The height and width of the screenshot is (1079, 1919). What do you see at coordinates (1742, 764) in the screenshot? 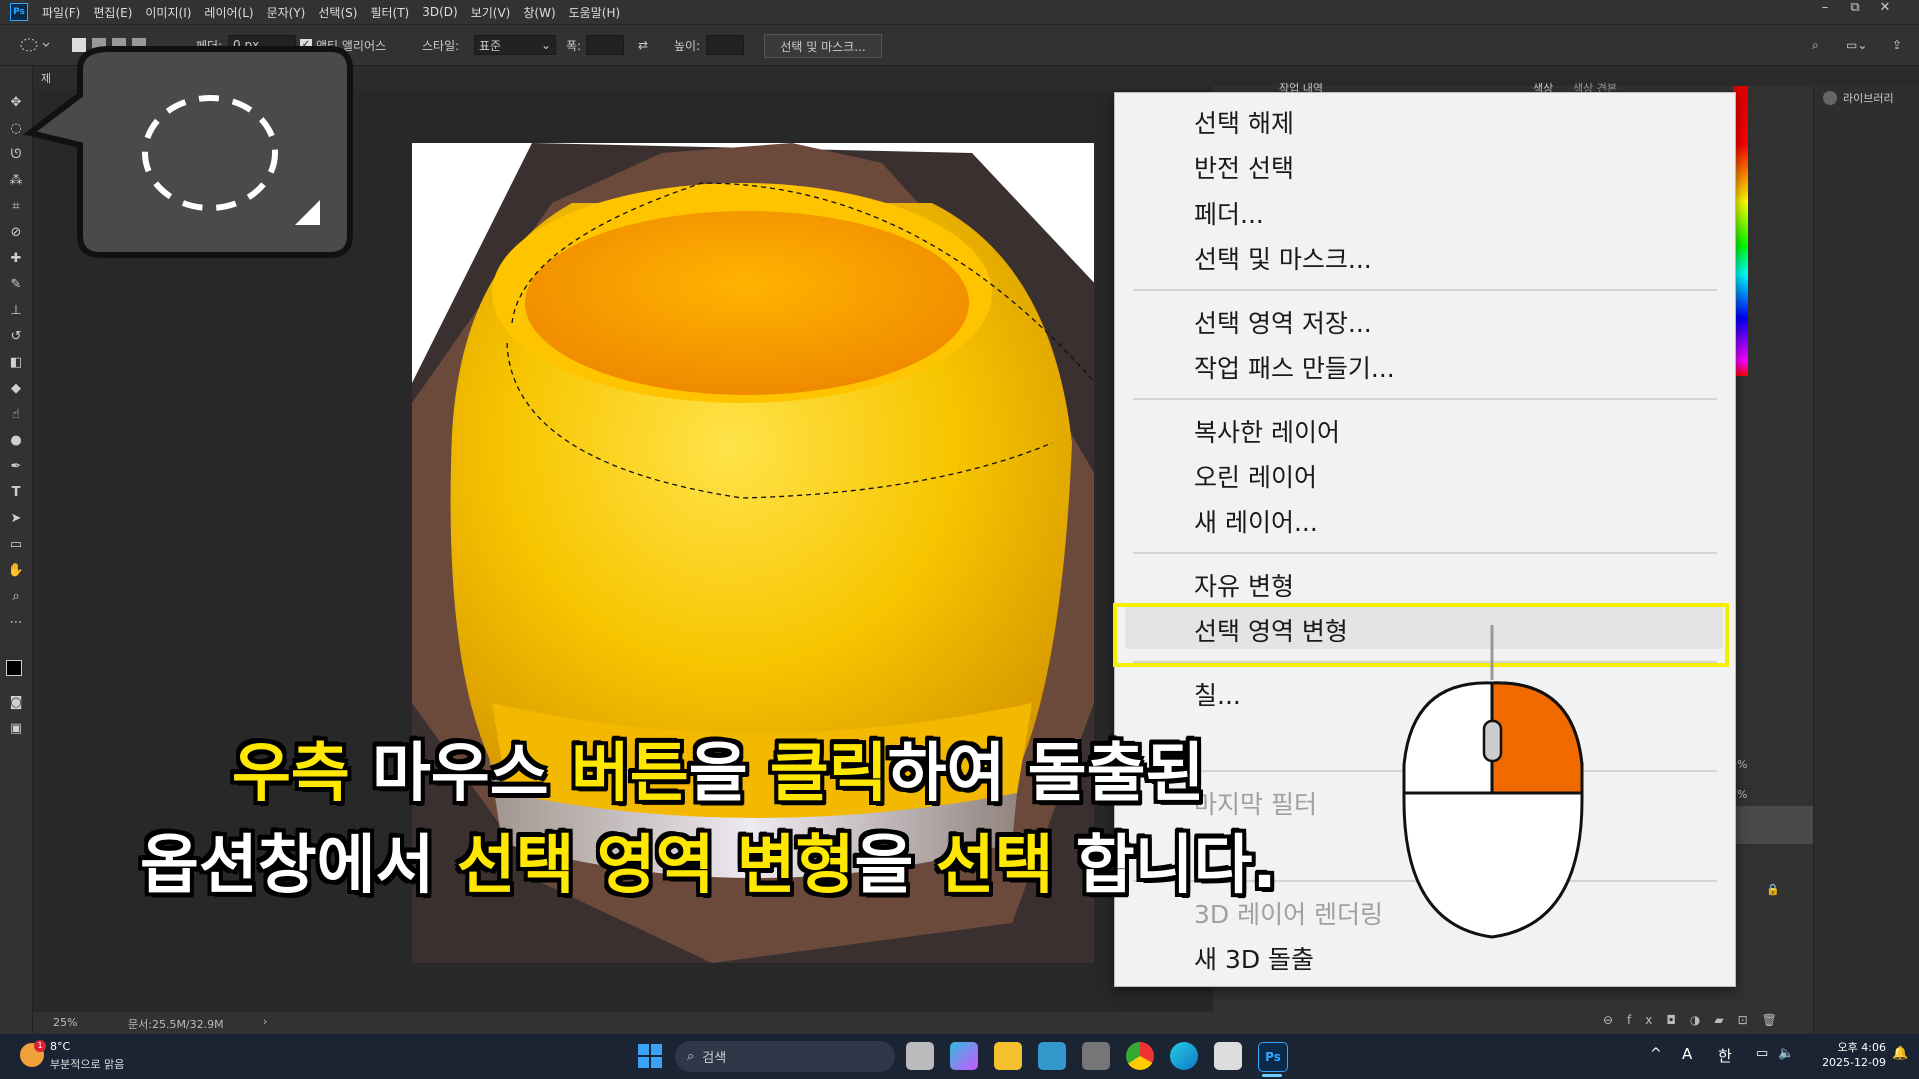
I see `opacity-unit-1: %` at bounding box center [1742, 764].